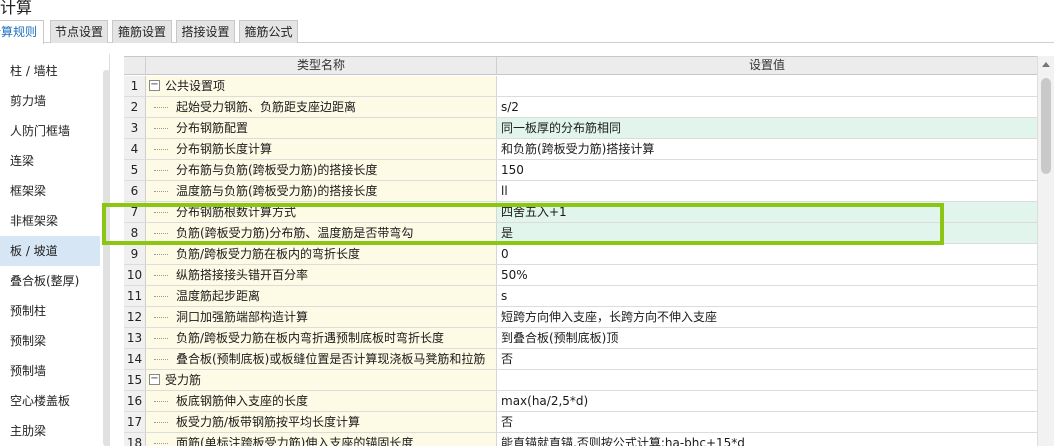 This screenshot has width=1054, height=446. What do you see at coordinates (580, 380) in the screenshot?
I see `table-row: 15 − 受力筋` at bounding box center [580, 380].